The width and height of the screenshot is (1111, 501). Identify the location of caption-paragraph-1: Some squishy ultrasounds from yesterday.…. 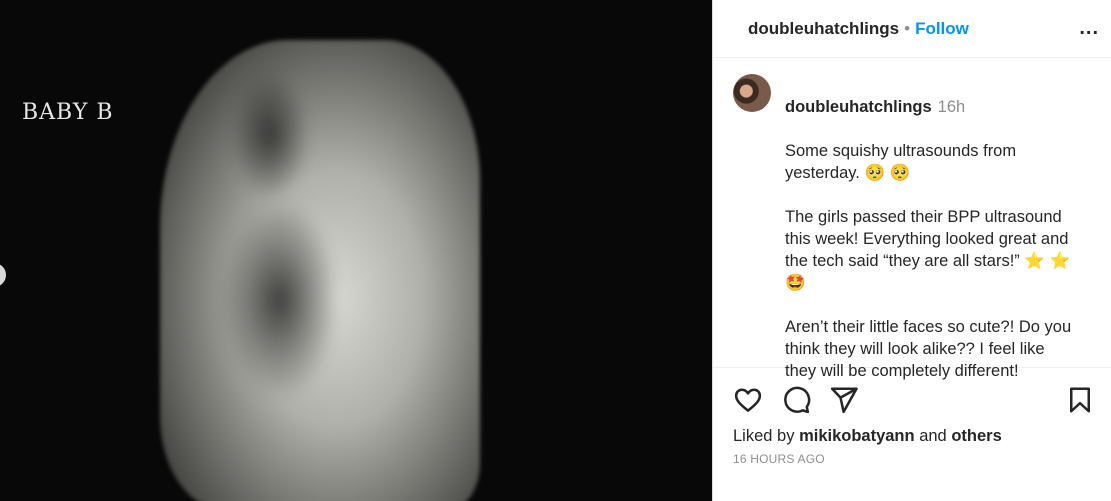
(901, 162).